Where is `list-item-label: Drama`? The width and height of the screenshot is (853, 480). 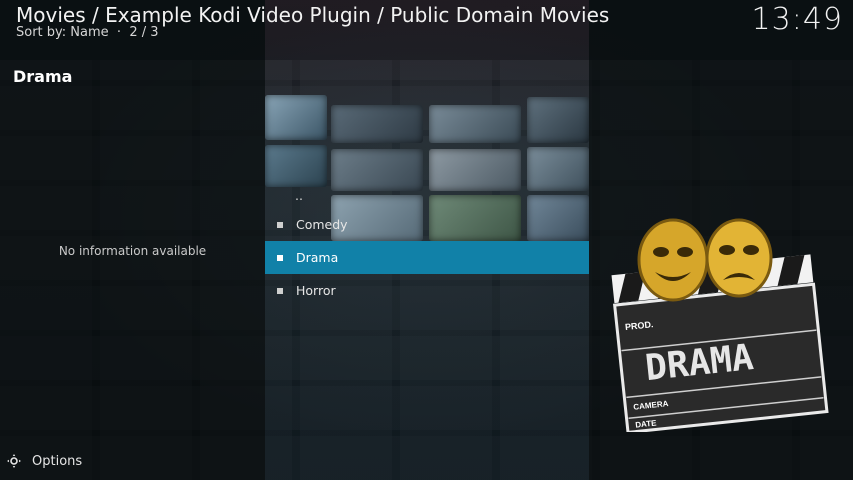
list-item-label: Drama is located at coordinates (317, 257).